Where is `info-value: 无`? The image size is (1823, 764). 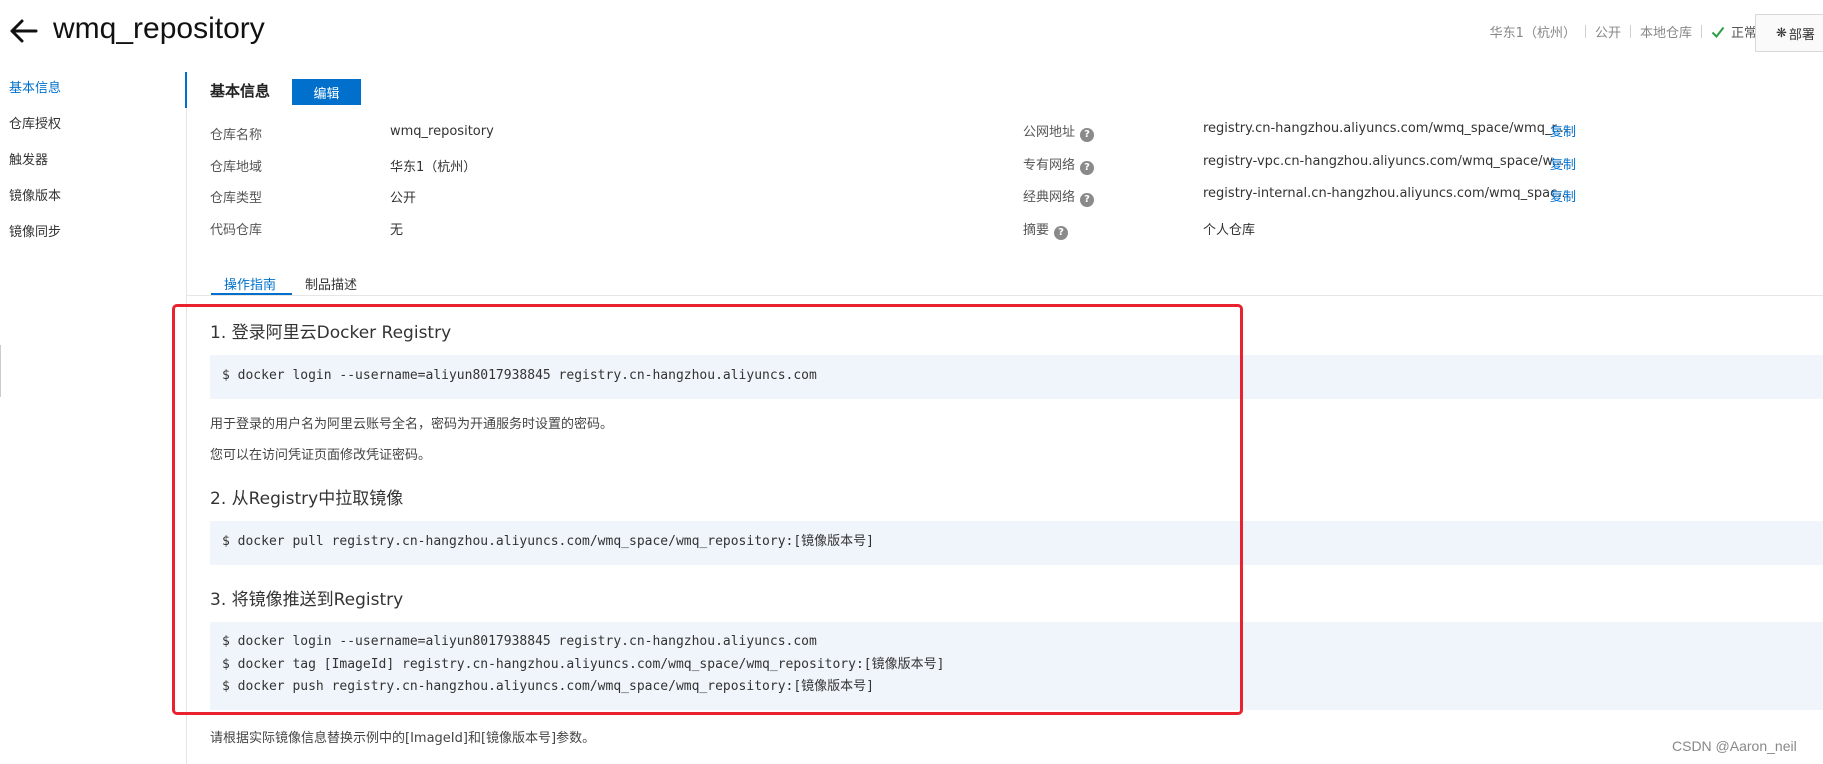 info-value: 无 is located at coordinates (397, 230).